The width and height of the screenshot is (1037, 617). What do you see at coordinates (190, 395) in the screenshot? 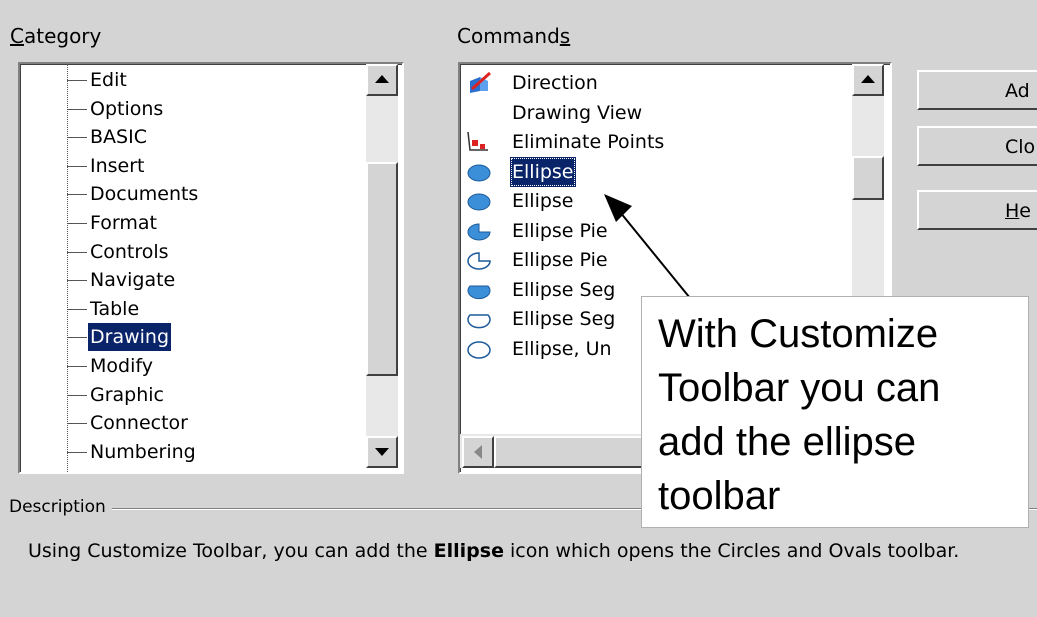
I see `category-item: Graphic` at bounding box center [190, 395].